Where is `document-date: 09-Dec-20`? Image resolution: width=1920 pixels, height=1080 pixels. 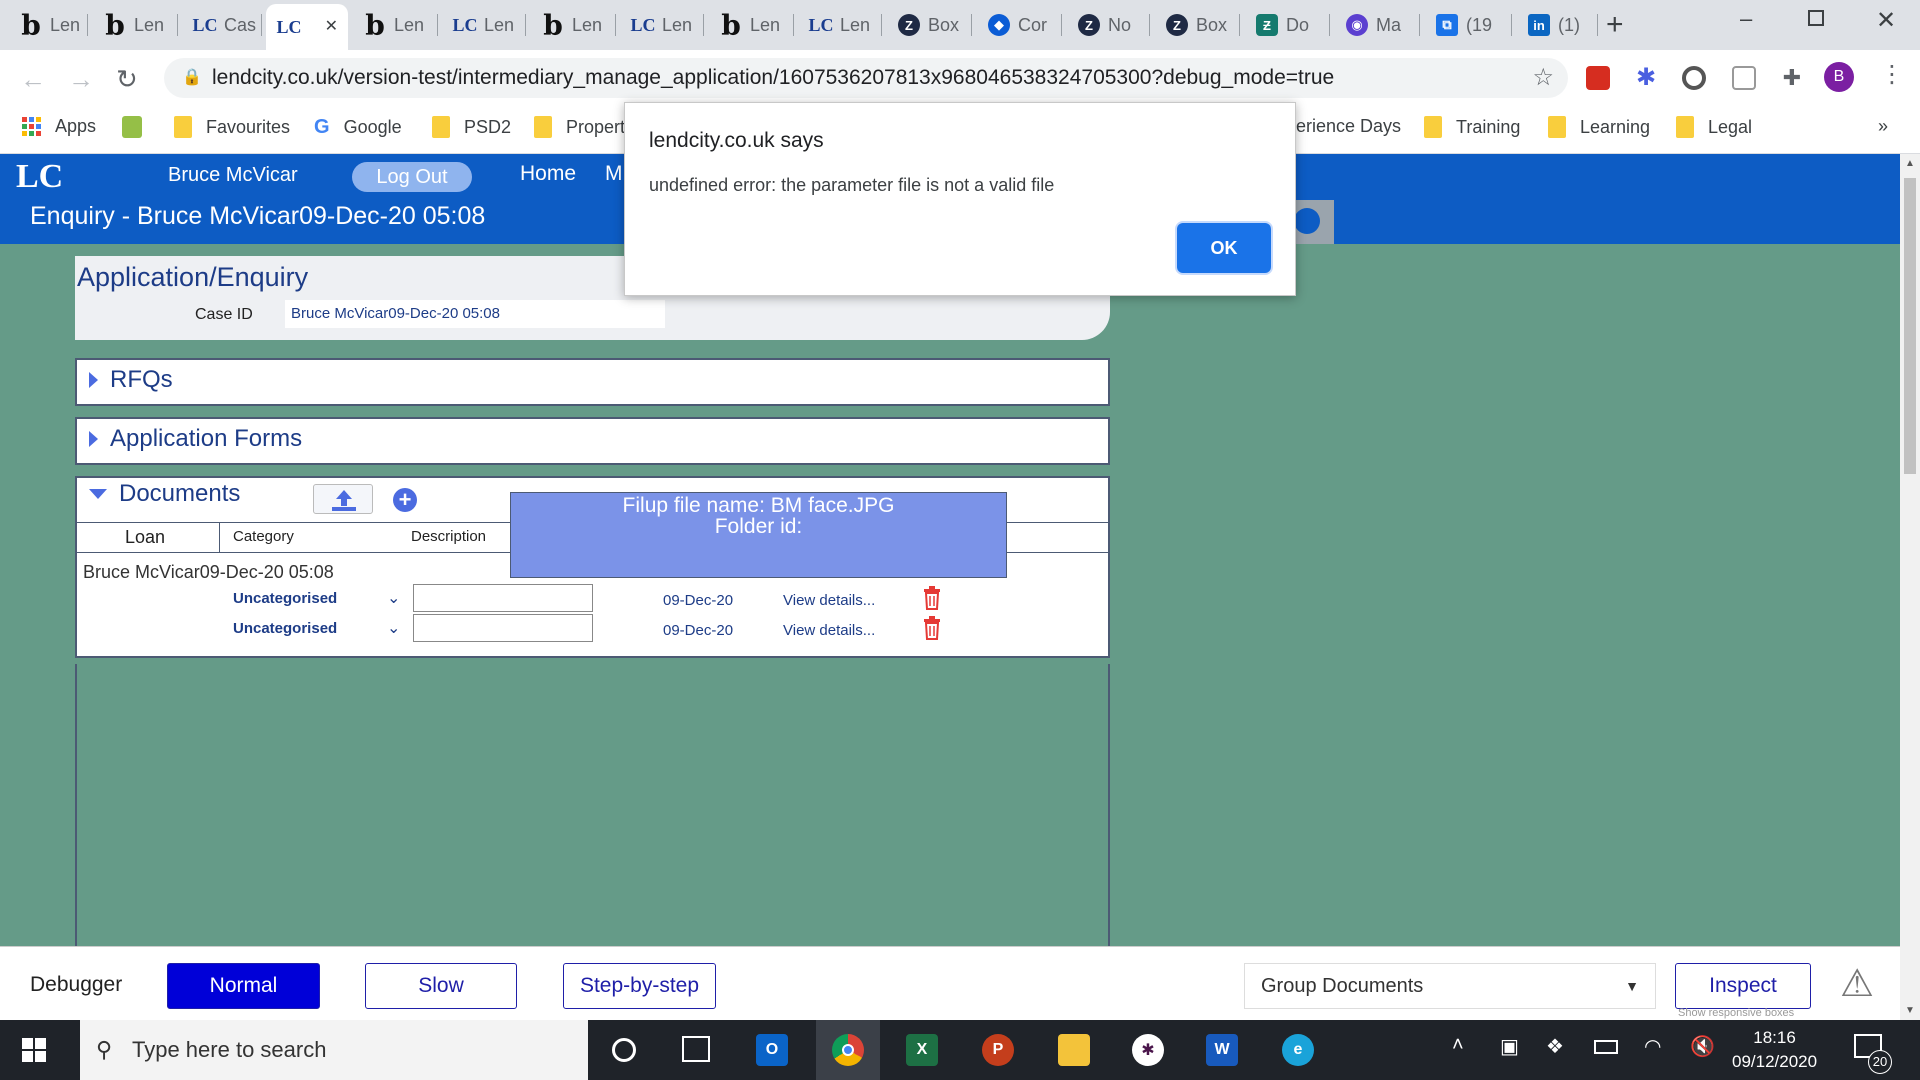
document-date: 09-Dec-20 is located at coordinates (698, 630).